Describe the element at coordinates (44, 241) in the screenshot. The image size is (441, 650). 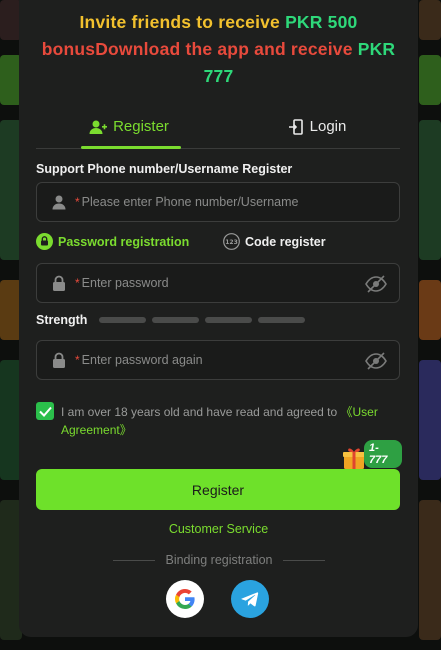
I see `lock-circle-icon` at that location.